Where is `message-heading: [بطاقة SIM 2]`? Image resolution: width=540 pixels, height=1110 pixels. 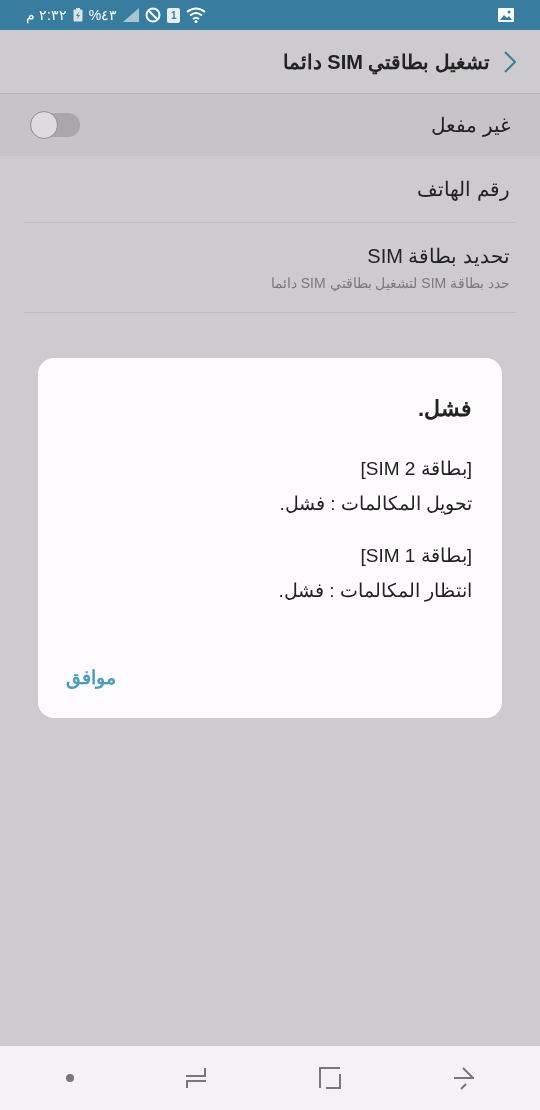 message-heading: [بطاقة SIM 2] is located at coordinates (415, 469).